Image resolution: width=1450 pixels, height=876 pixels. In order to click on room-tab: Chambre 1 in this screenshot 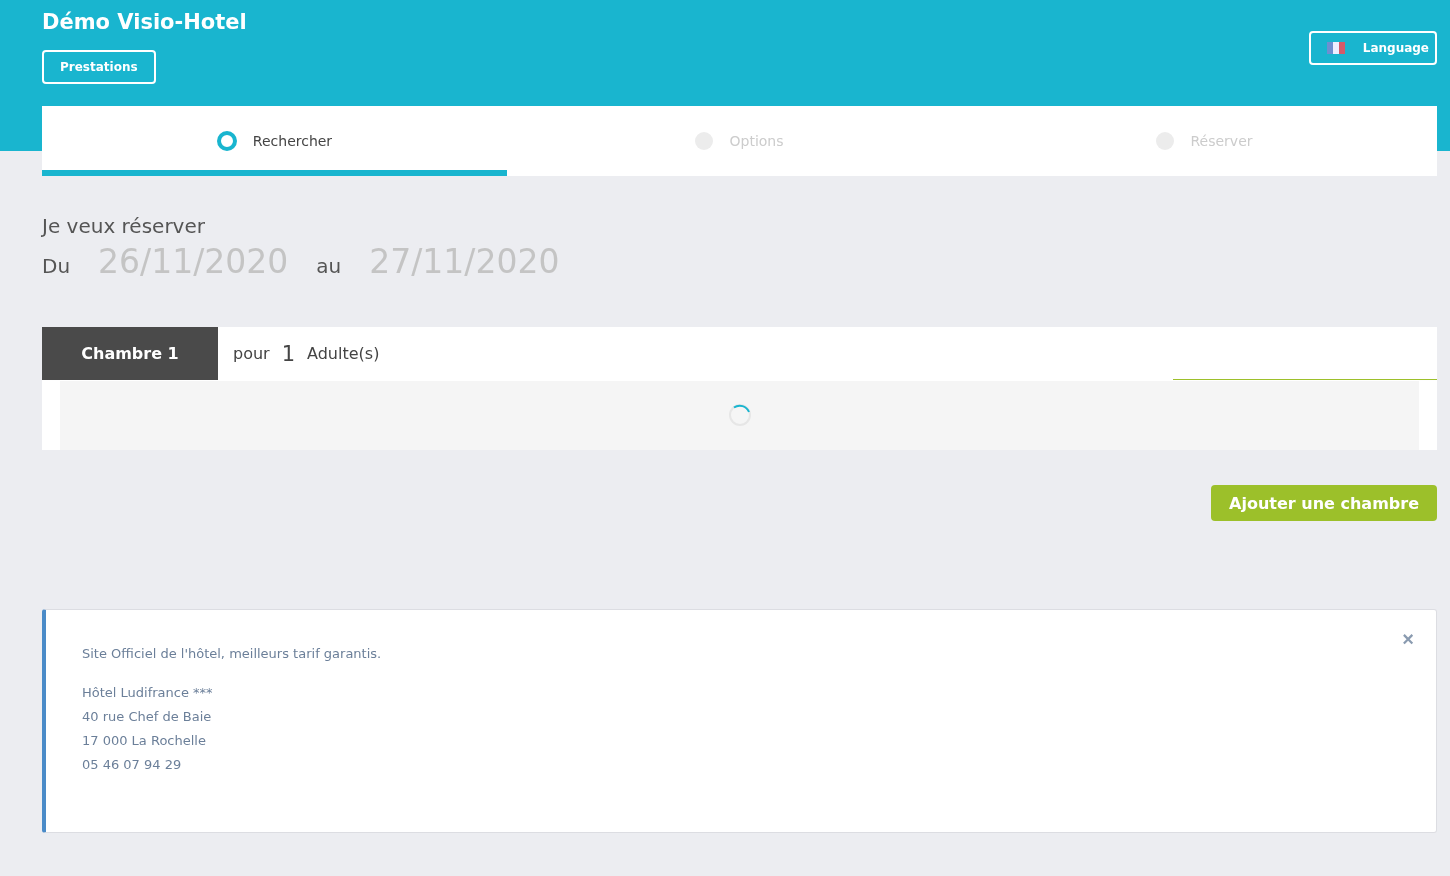, I will do `click(130, 353)`.